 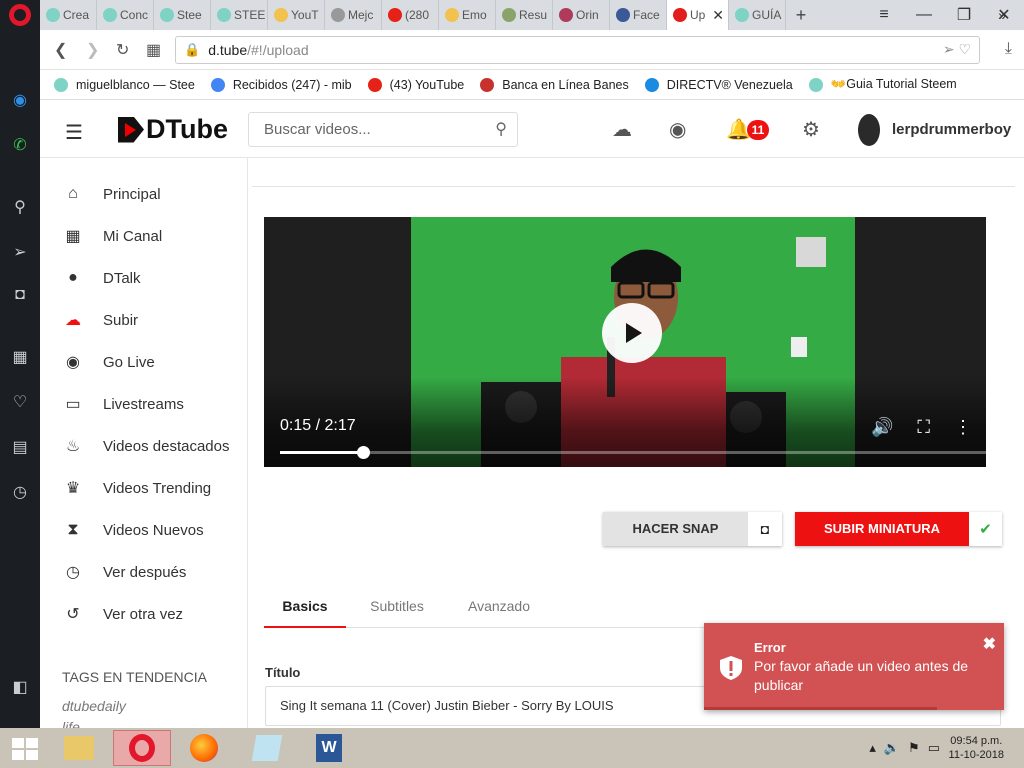 I want to click on browser-tab: Emo, so click(x=467, y=15).